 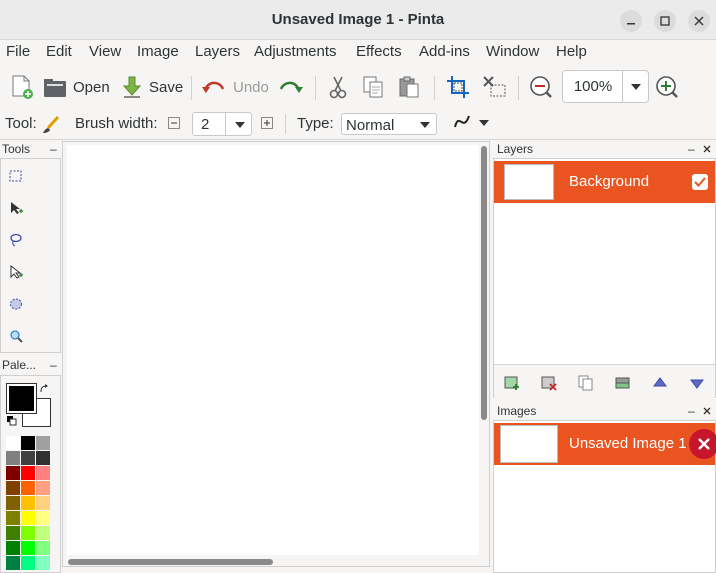 I want to click on type-combobox: Normal, so click(x=389, y=124).